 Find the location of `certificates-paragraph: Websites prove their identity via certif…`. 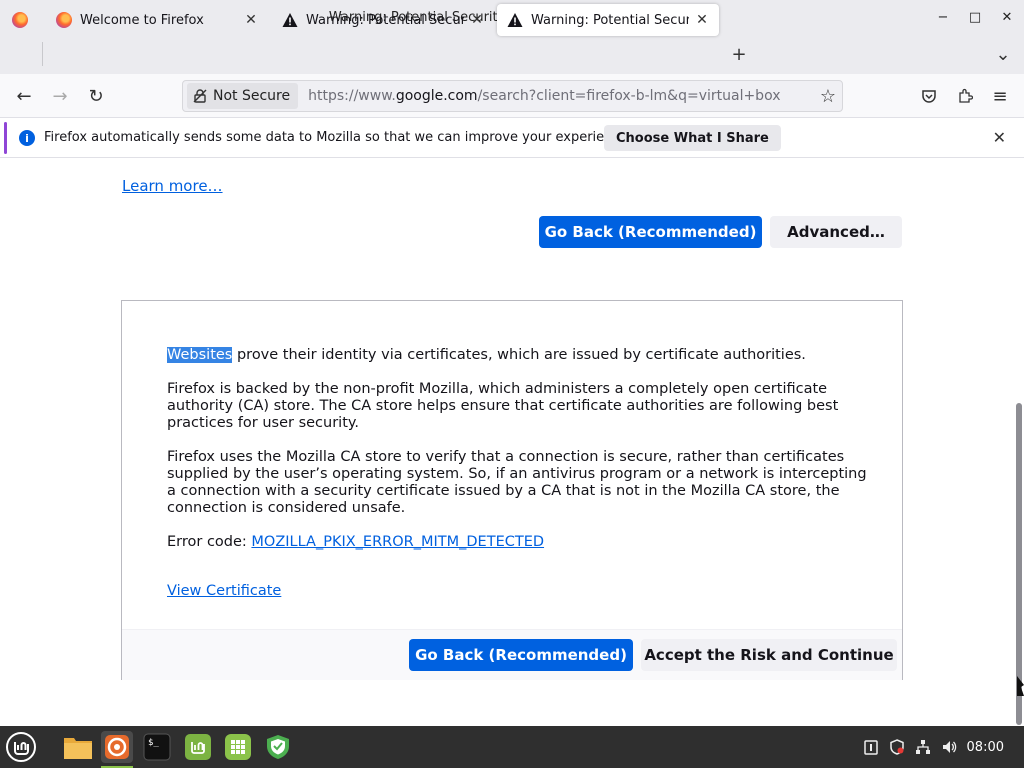

certificates-paragraph: Websites prove their identity via certif… is located at coordinates (486, 355).